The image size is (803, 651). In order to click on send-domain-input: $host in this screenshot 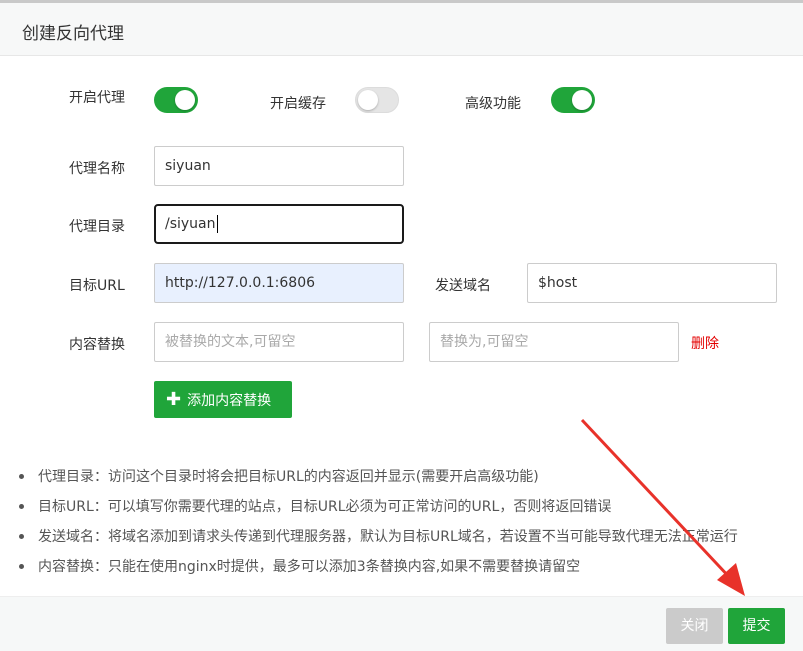, I will do `click(652, 283)`.